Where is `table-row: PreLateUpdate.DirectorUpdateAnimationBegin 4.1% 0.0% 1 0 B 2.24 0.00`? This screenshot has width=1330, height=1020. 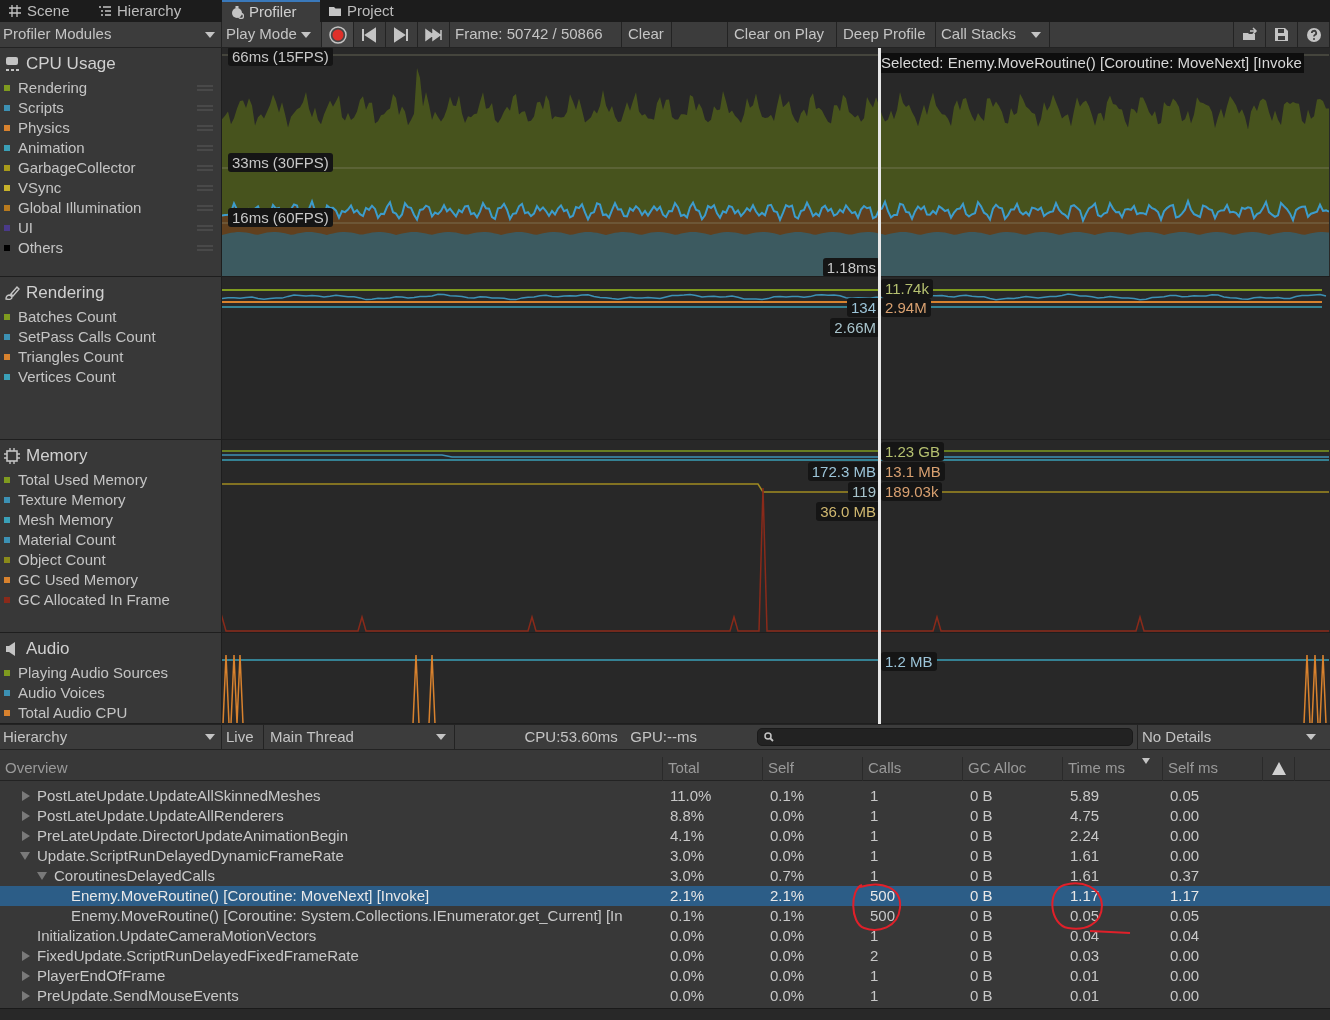
table-row: PreLateUpdate.DirectorUpdateAnimationBegin 4.1% 0.0% 1 0 B 2.24 0.00 is located at coordinates (665, 836).